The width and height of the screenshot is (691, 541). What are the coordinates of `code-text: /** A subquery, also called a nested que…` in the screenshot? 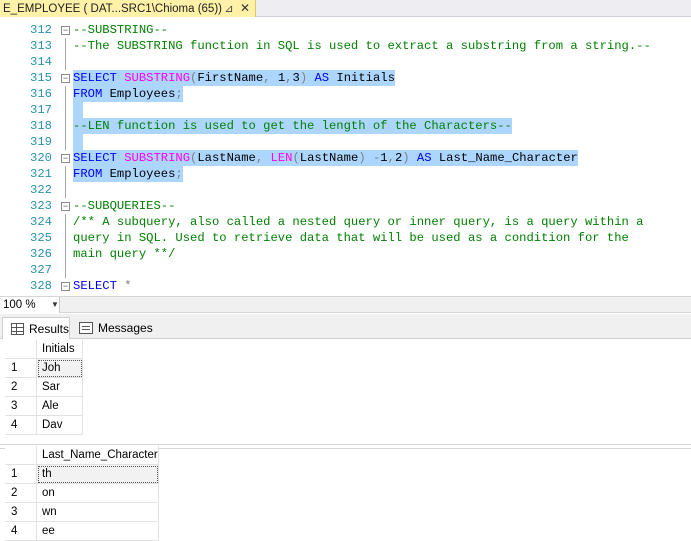 It's located at (358, 222).